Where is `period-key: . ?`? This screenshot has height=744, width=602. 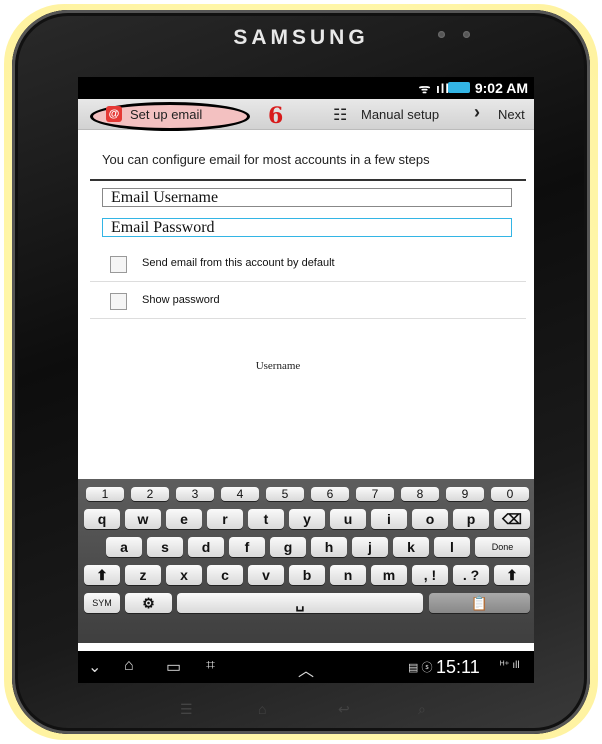 period-key: . ? is located at coordinates (471, 575).